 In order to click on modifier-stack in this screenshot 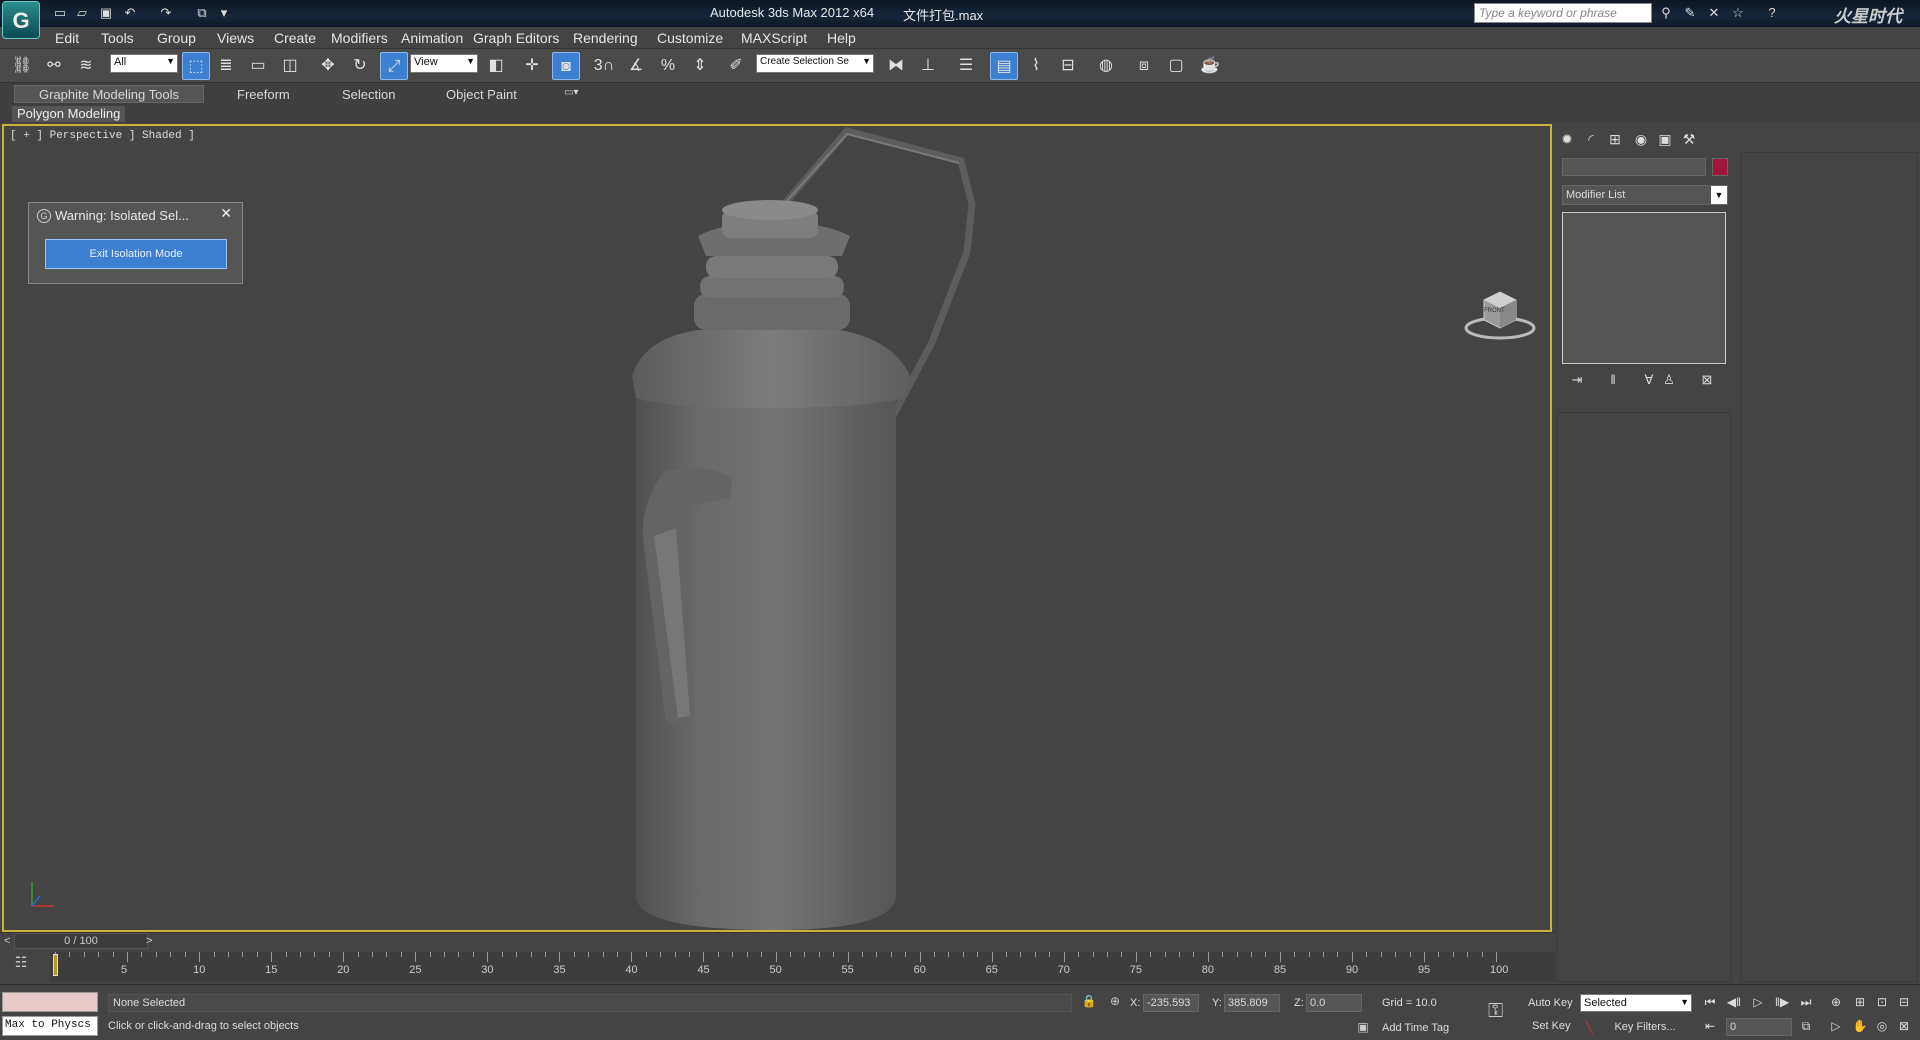, I will do `click(1644, 288)`.